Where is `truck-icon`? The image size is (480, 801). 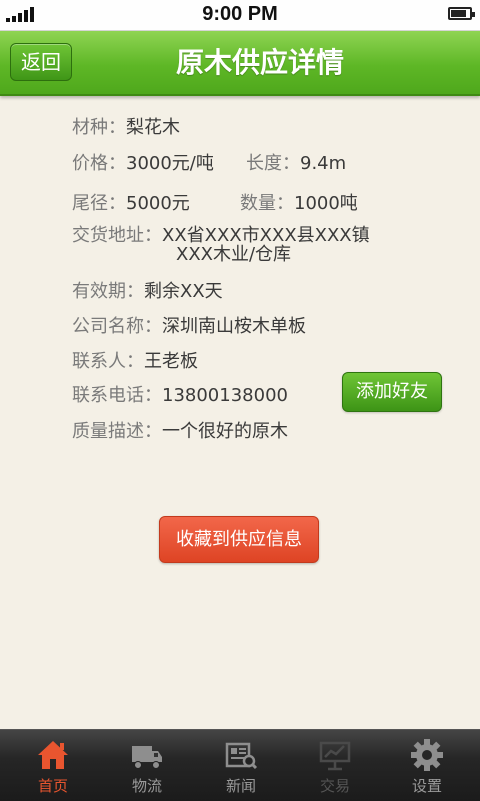 truck-icon is located at coordinates (147, 757).